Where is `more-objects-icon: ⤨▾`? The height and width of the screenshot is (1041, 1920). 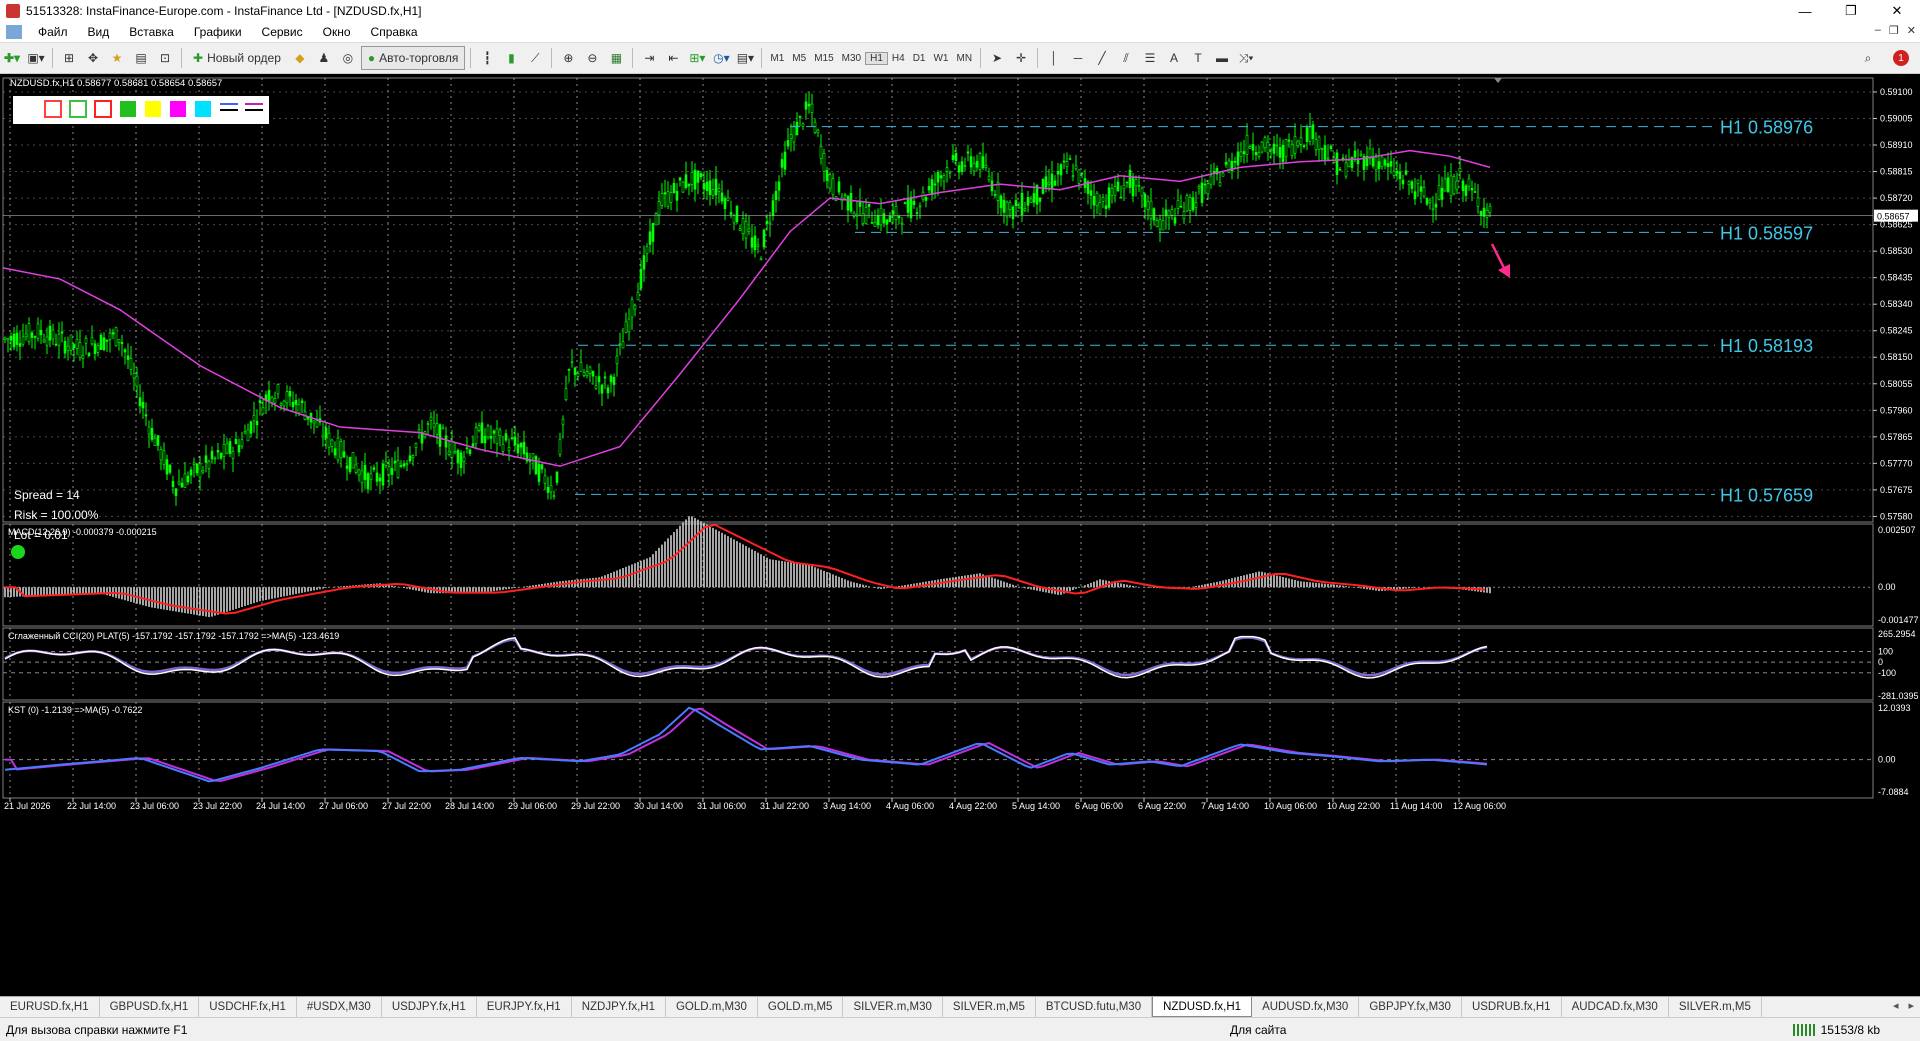
more-objects-icon: ⤨▾ is located at coordinates (1246, 58).